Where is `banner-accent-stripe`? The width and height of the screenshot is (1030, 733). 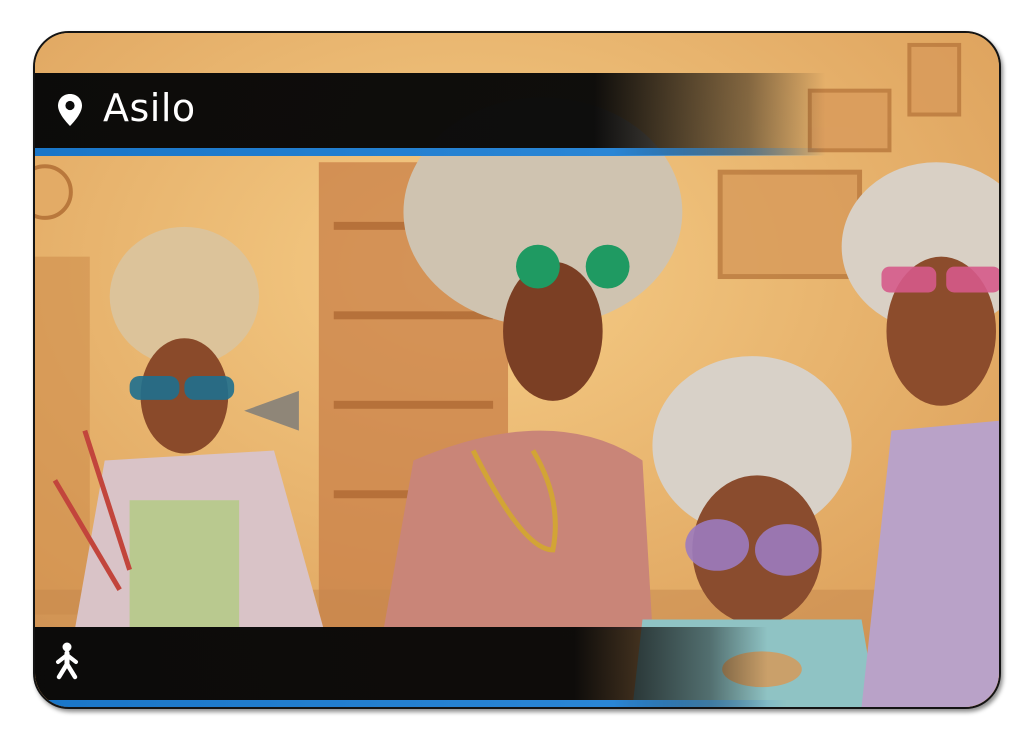
banner-accent-stripe is located at coordinates (517, 152).